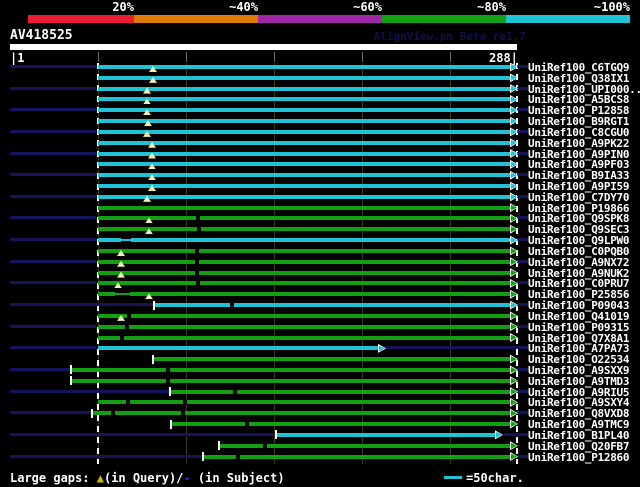  What do you see at coordinates (578, 457) in the screenshot?
I see `hit-label: UniRef100_P12860` at bounding box center [578, 457].